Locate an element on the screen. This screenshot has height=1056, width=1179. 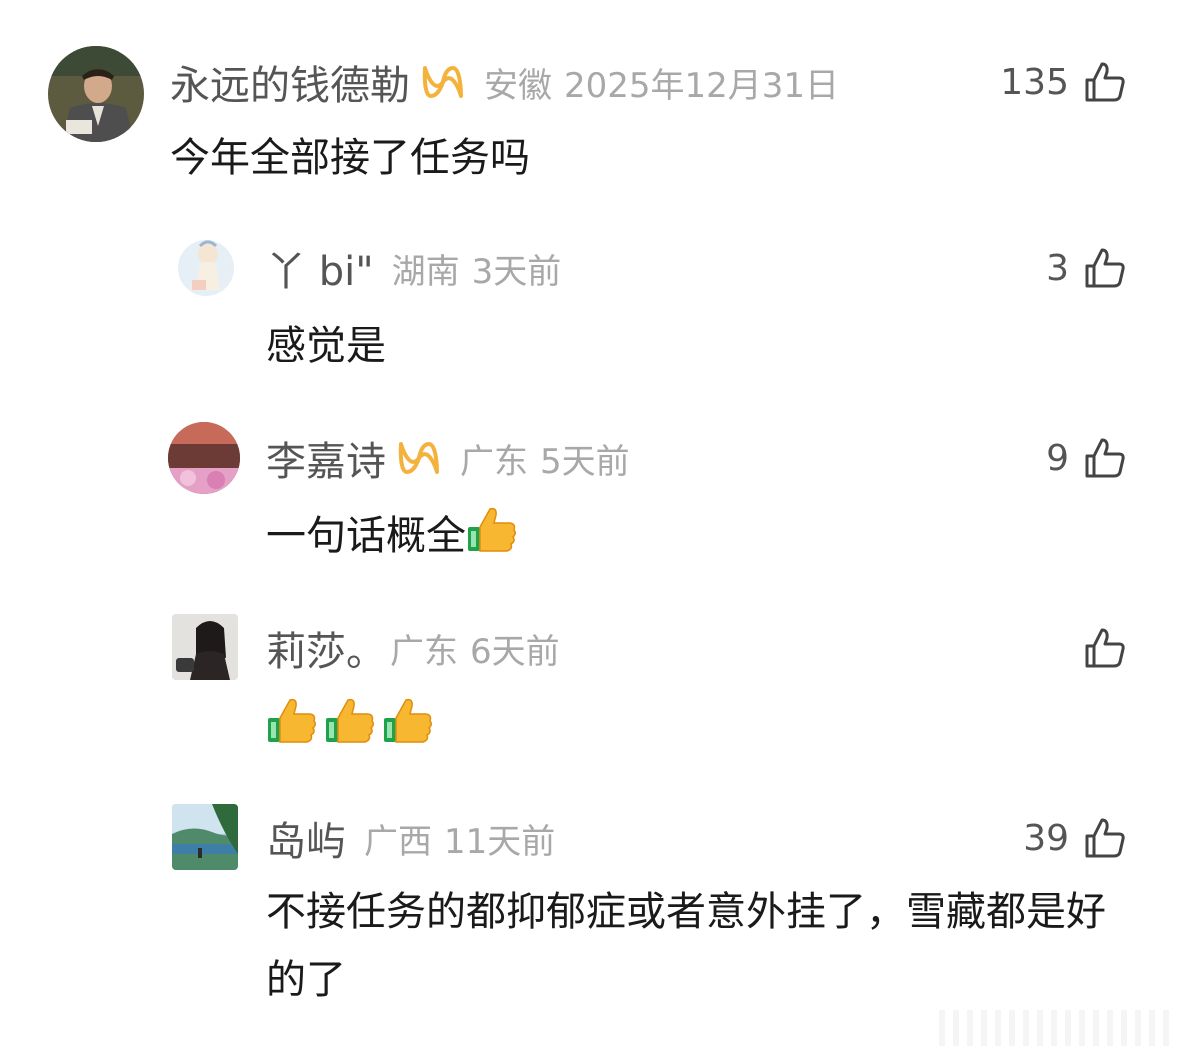
comment-meta: 莉莎。 广东 6天前 is located at coordinates (413, 649).